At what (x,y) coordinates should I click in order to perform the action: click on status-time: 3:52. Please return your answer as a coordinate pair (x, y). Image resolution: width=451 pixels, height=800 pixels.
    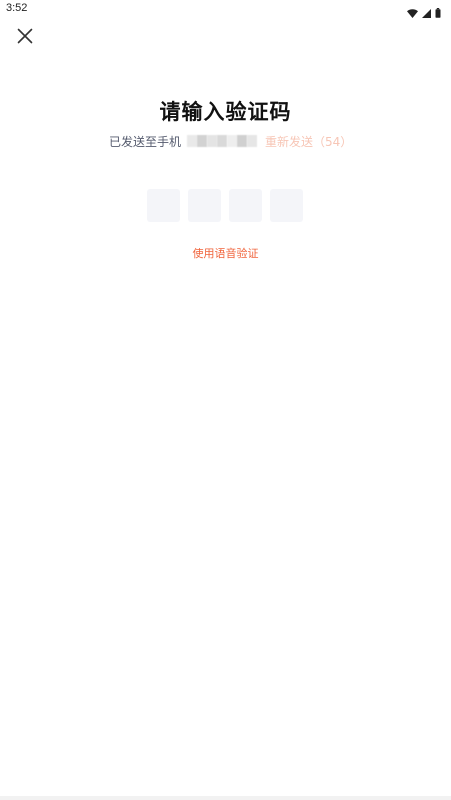
    Looking at the image, I should click on (17, 8).